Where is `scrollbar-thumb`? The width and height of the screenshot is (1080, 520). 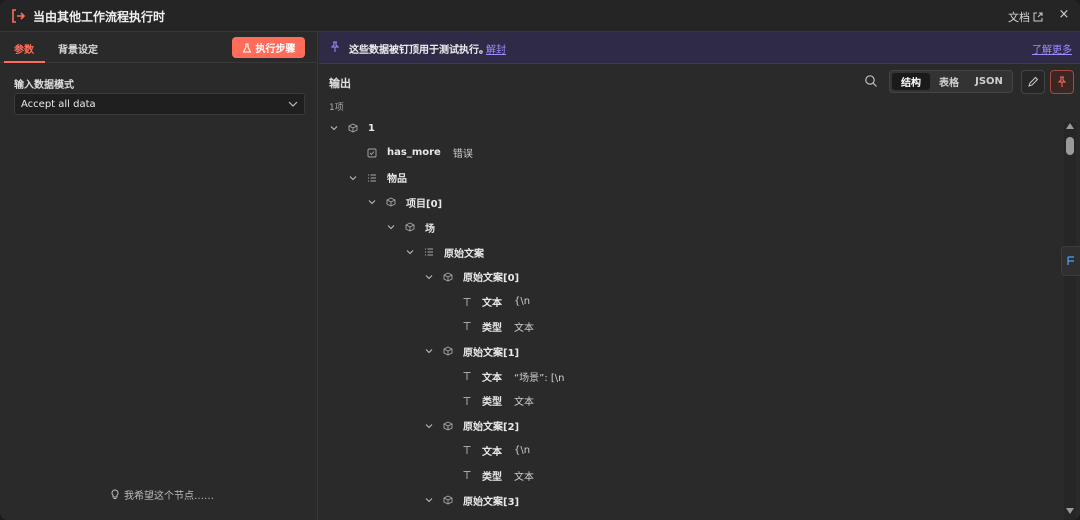 scrollbar-thumb is located at coordinates (1070, 146).